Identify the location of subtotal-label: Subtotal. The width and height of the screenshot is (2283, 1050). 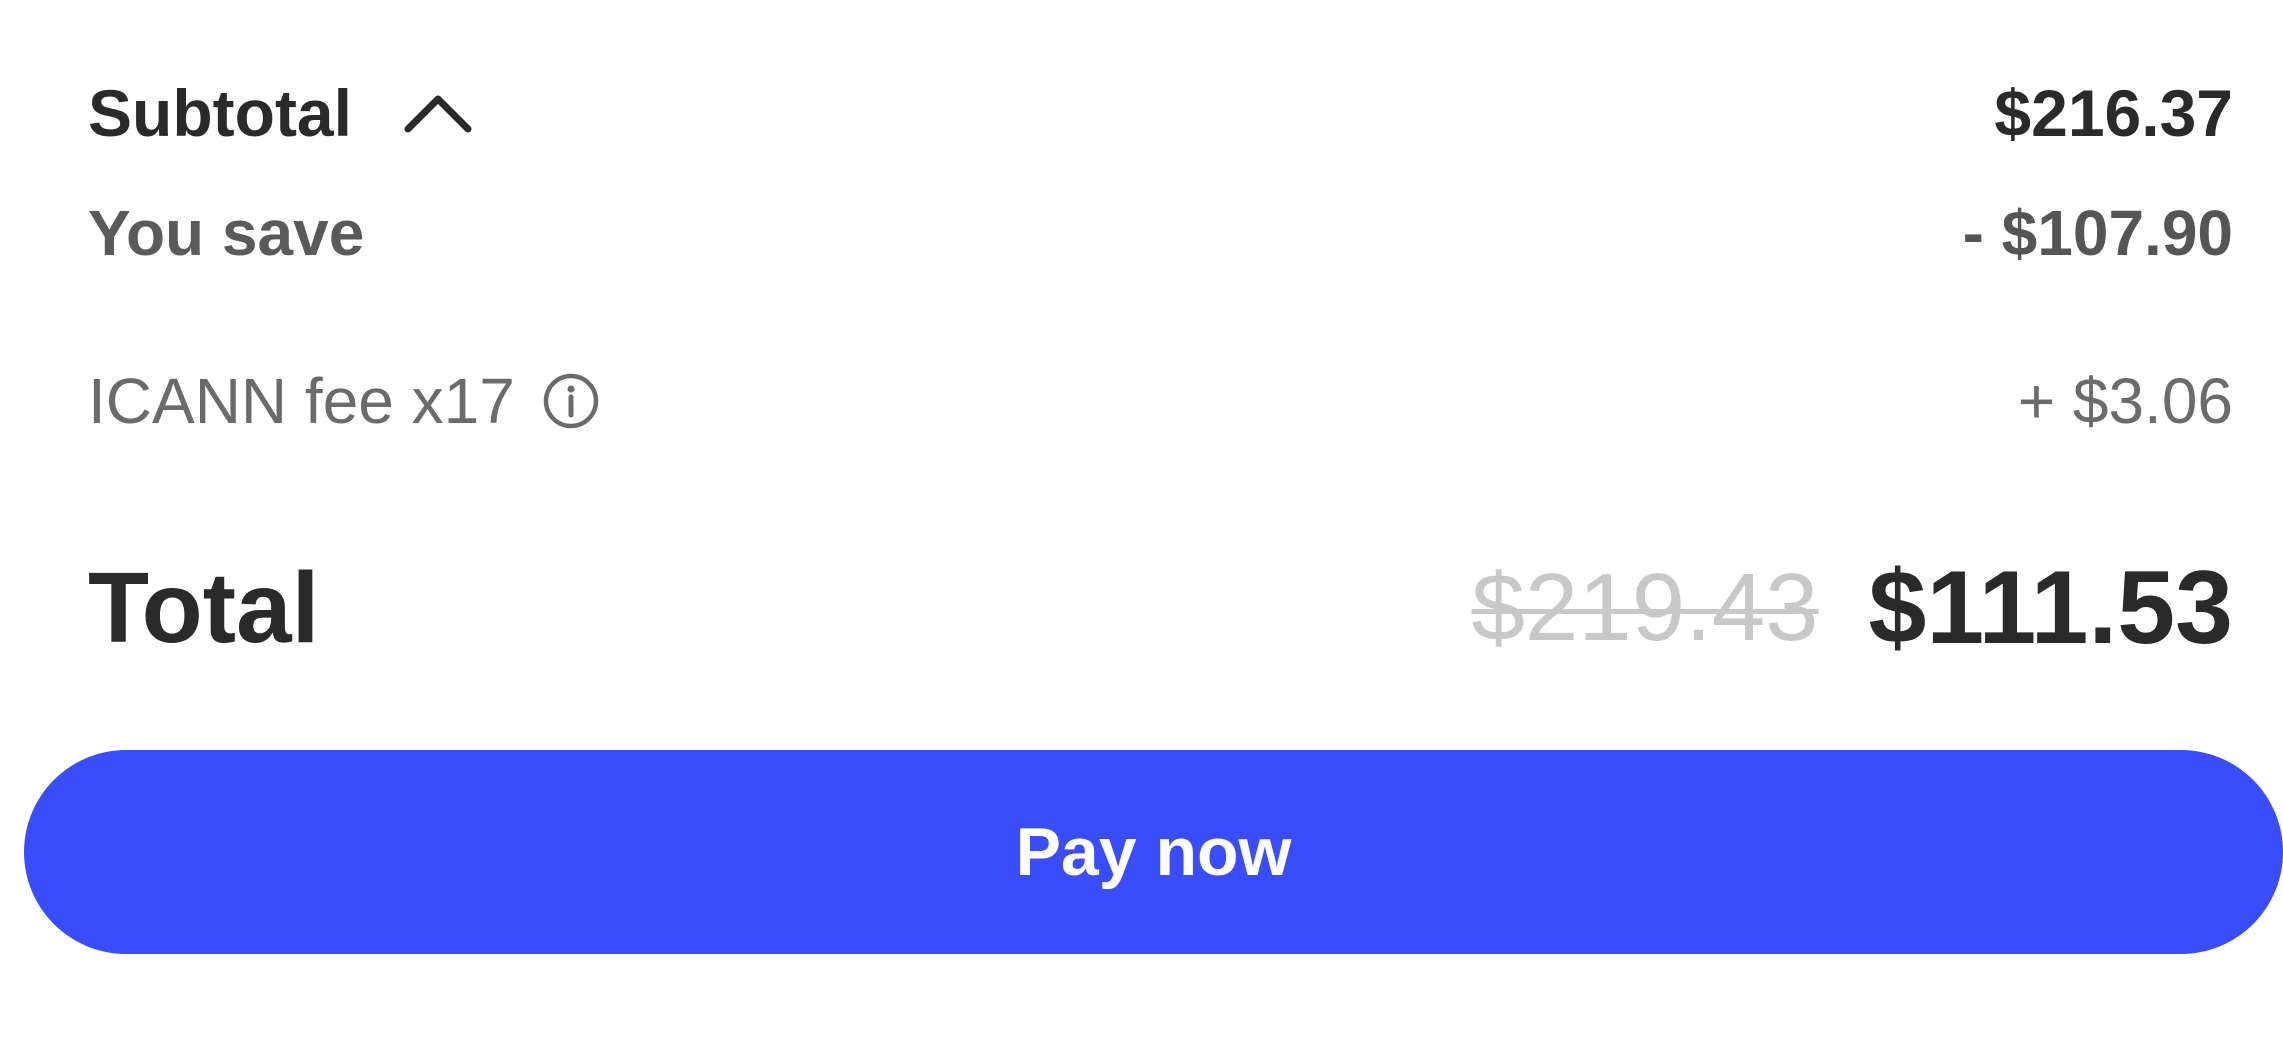
(220, 113).